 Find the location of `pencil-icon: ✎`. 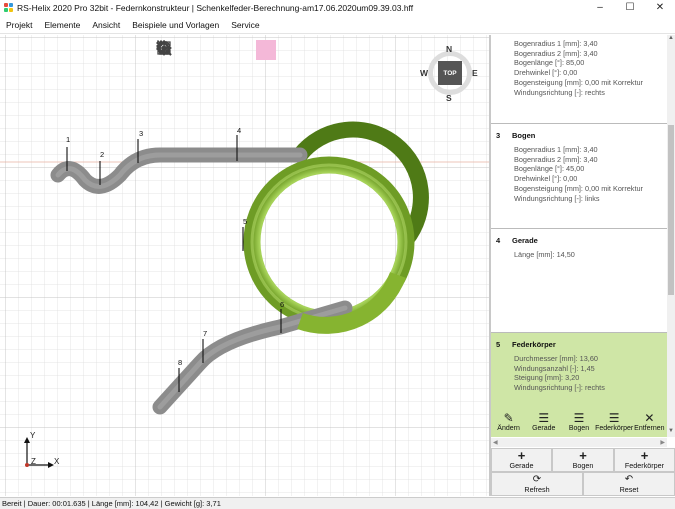

pencil-icon: ✎ is located at coordinates (508, 418).